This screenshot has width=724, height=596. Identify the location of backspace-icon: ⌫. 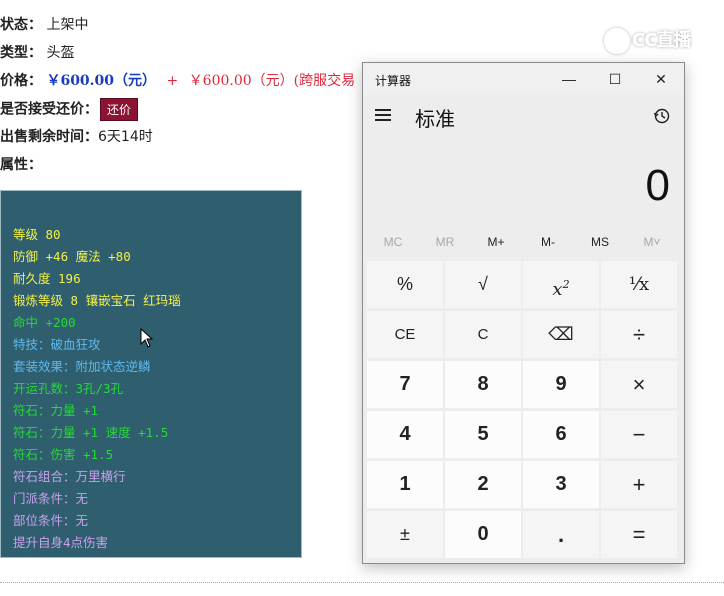
(561, 334).